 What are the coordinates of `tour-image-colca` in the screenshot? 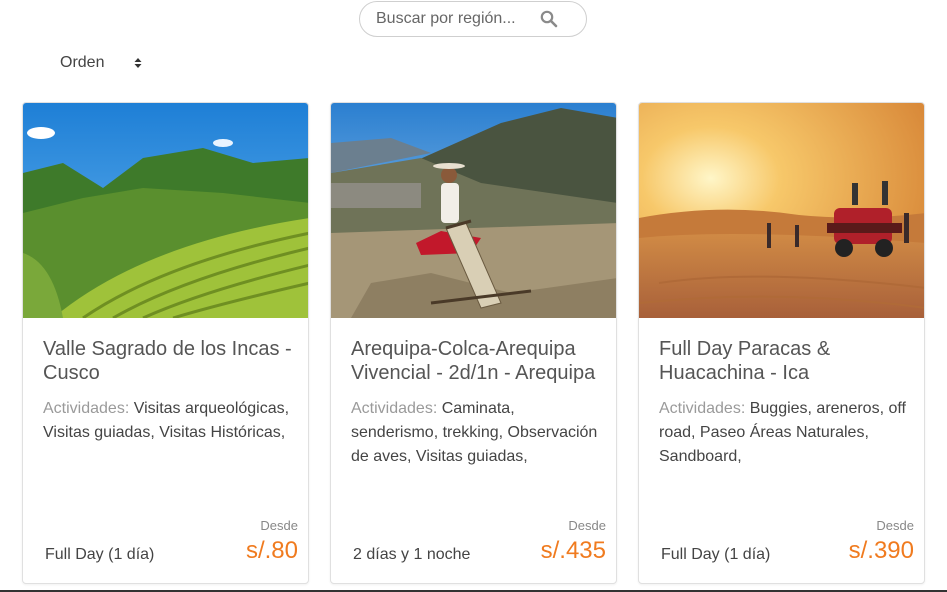 It's located at (473, 210).